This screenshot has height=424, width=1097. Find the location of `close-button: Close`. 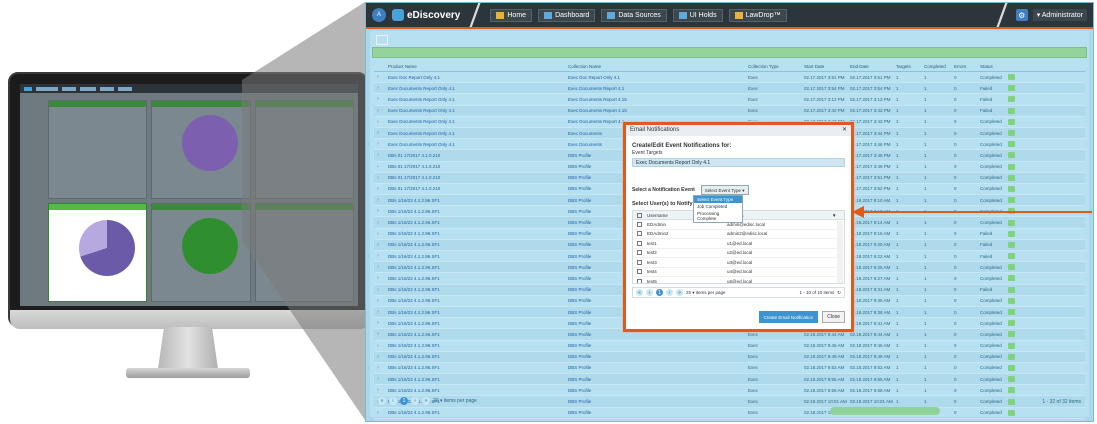

close-button: Close is located at coordinates (833, 317).